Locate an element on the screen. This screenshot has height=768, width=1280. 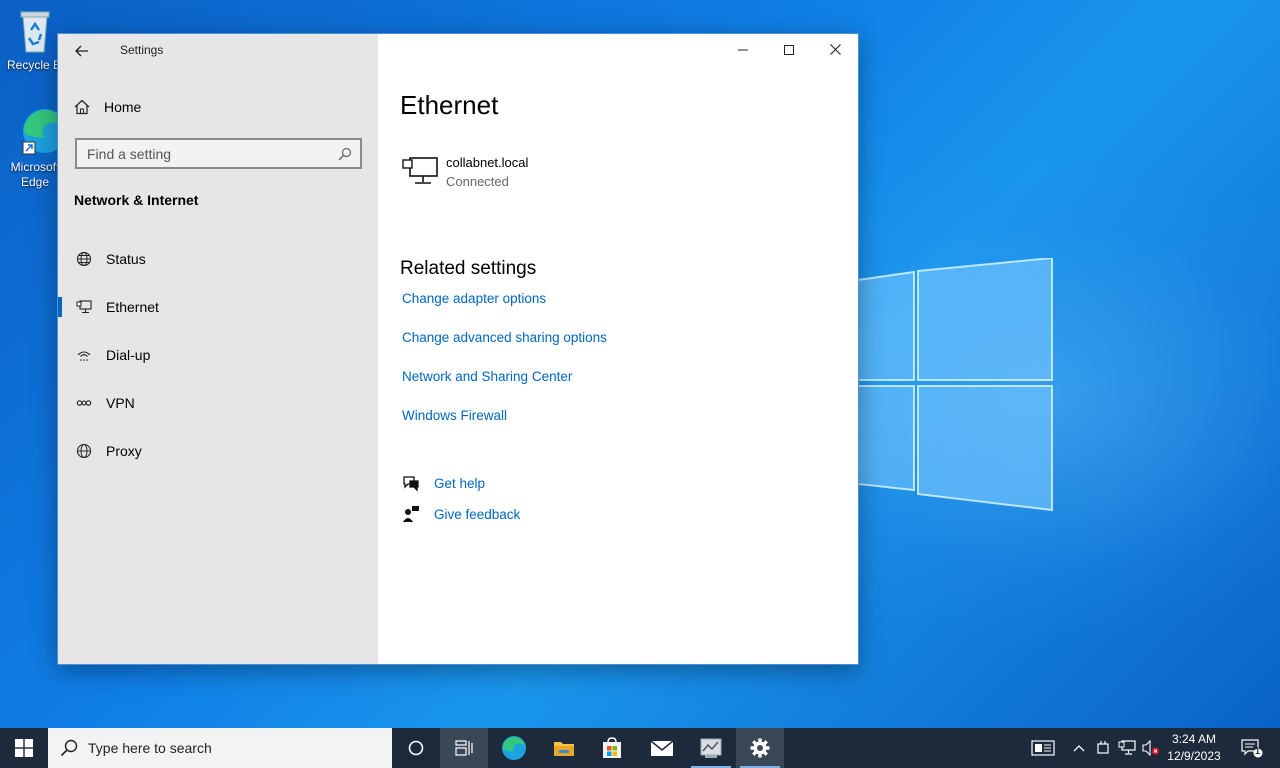
cortana-button is located at coordinates (416, 748).